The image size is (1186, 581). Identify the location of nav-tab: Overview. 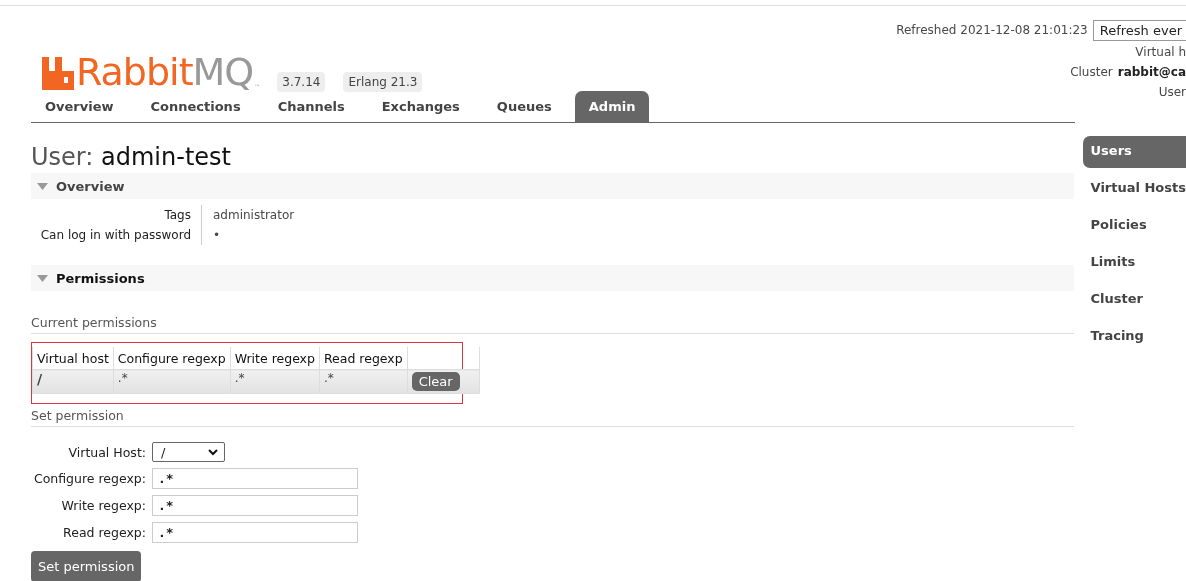
(79, 106).